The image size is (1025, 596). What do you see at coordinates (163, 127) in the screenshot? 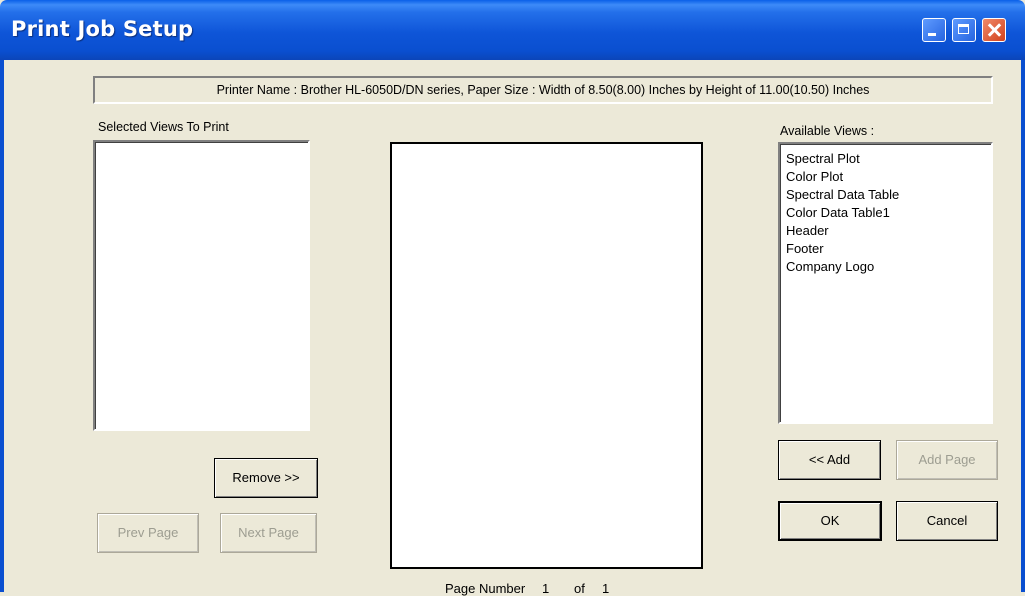
I see `selected-views-label: Selected Views To Print` at bounding box center [163, 127].